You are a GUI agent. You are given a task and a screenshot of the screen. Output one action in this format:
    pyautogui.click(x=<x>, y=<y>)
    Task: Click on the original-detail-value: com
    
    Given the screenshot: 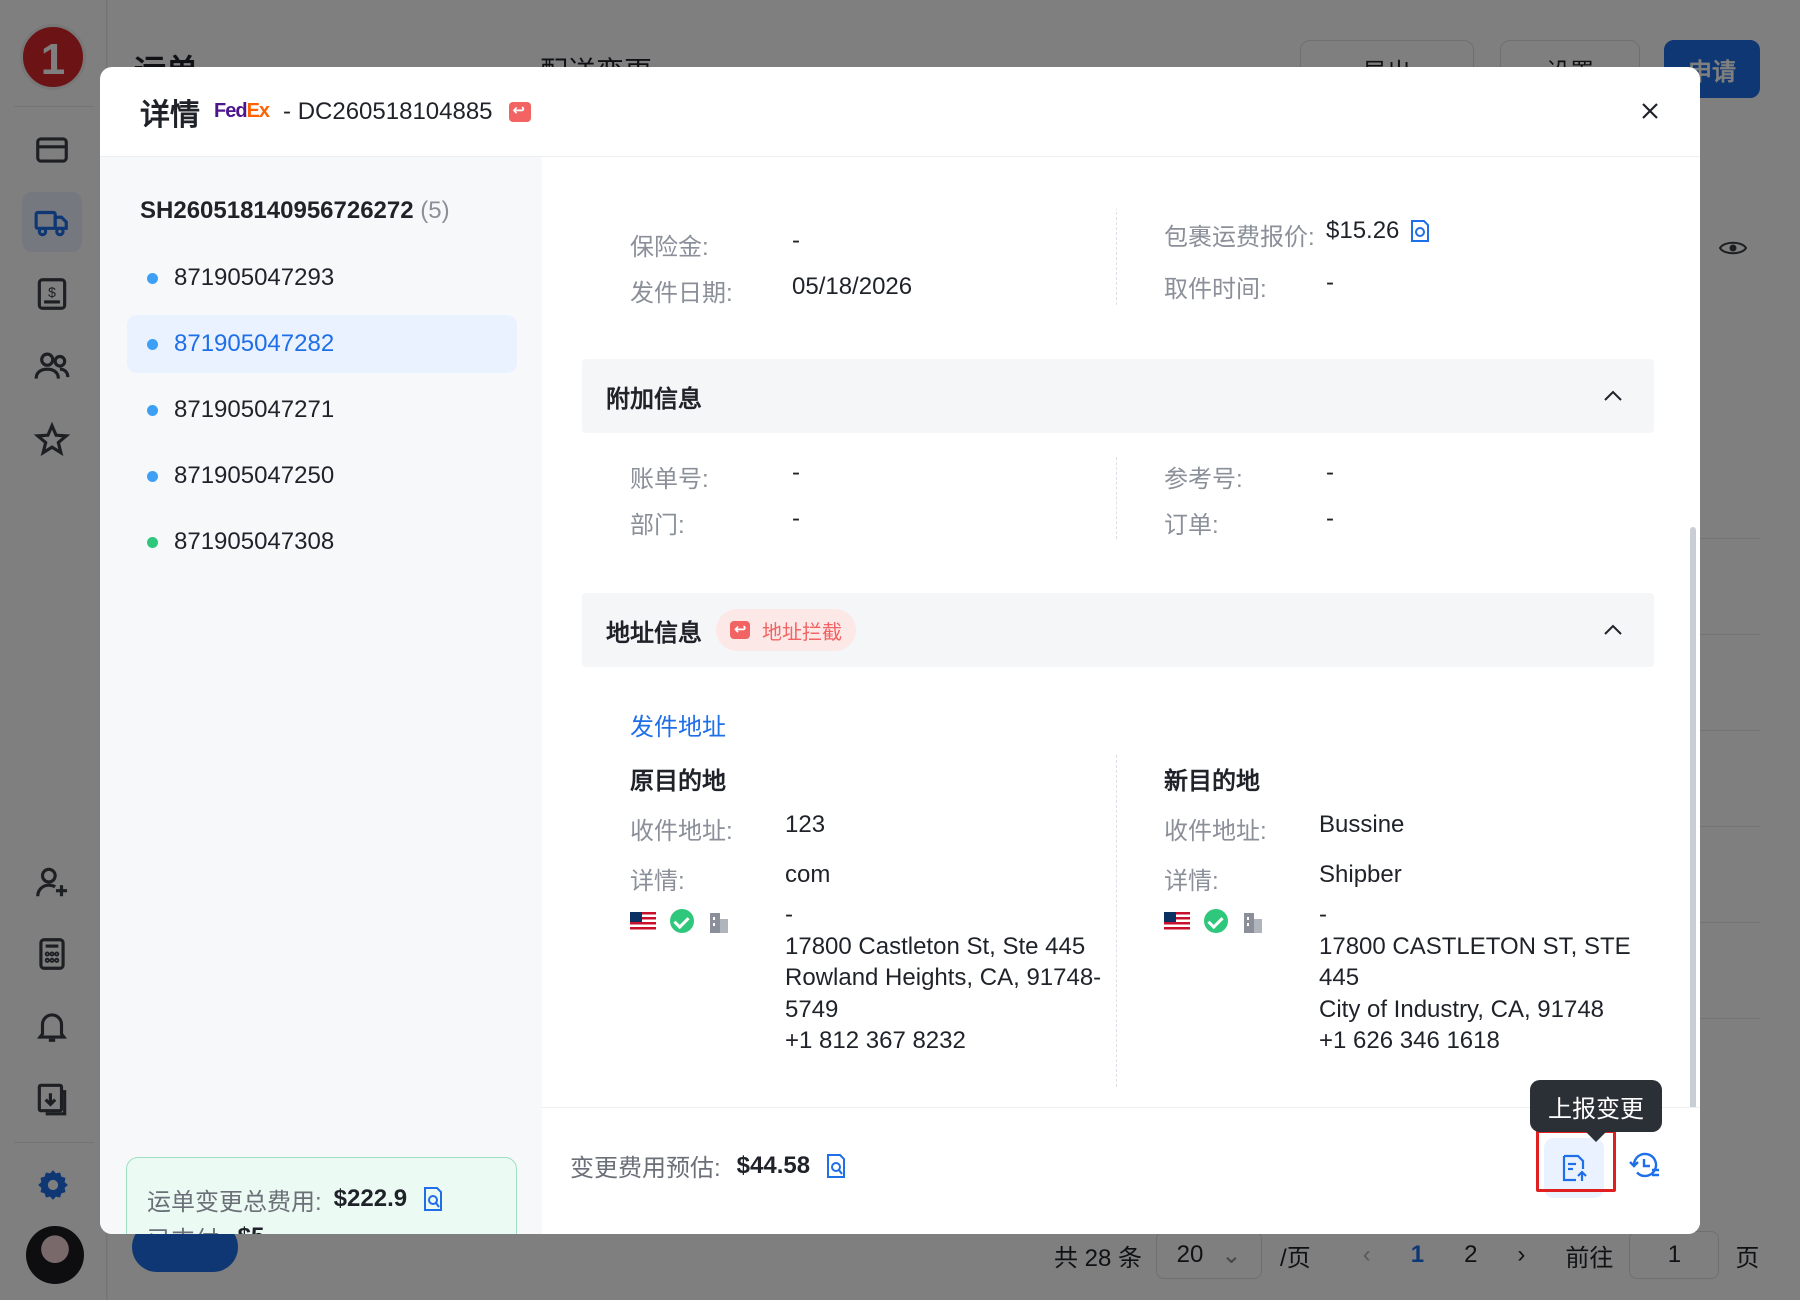 What is the action you would take?
    pyautogui.click(x=808, y=874)
    